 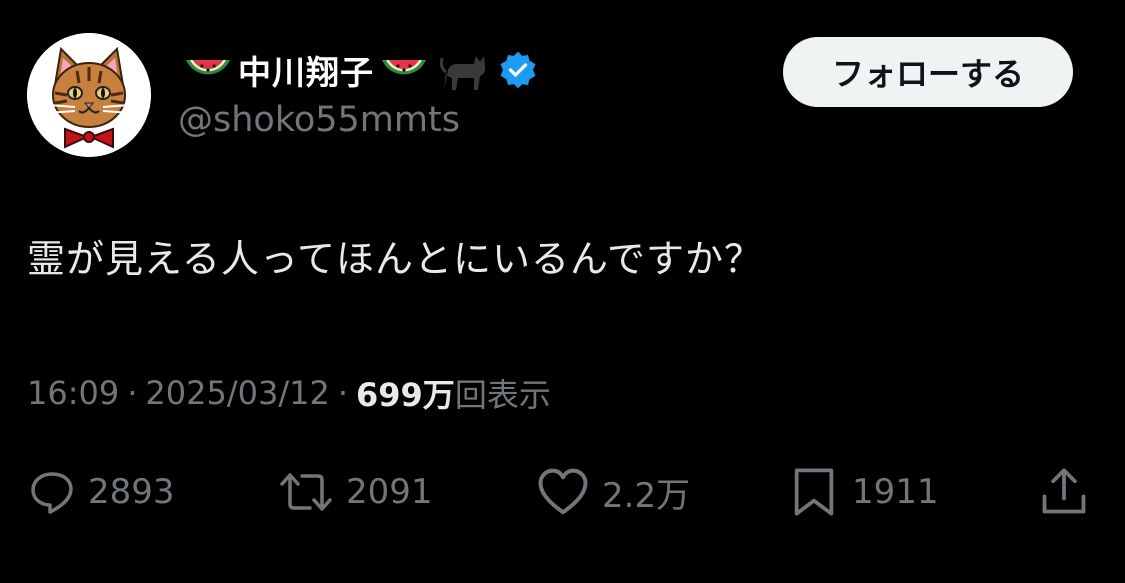 What do you see at coordinates (237, 393) in the screenshot?
I see `tweet-date: 2025/03/12` at bounding box center [237, 393].